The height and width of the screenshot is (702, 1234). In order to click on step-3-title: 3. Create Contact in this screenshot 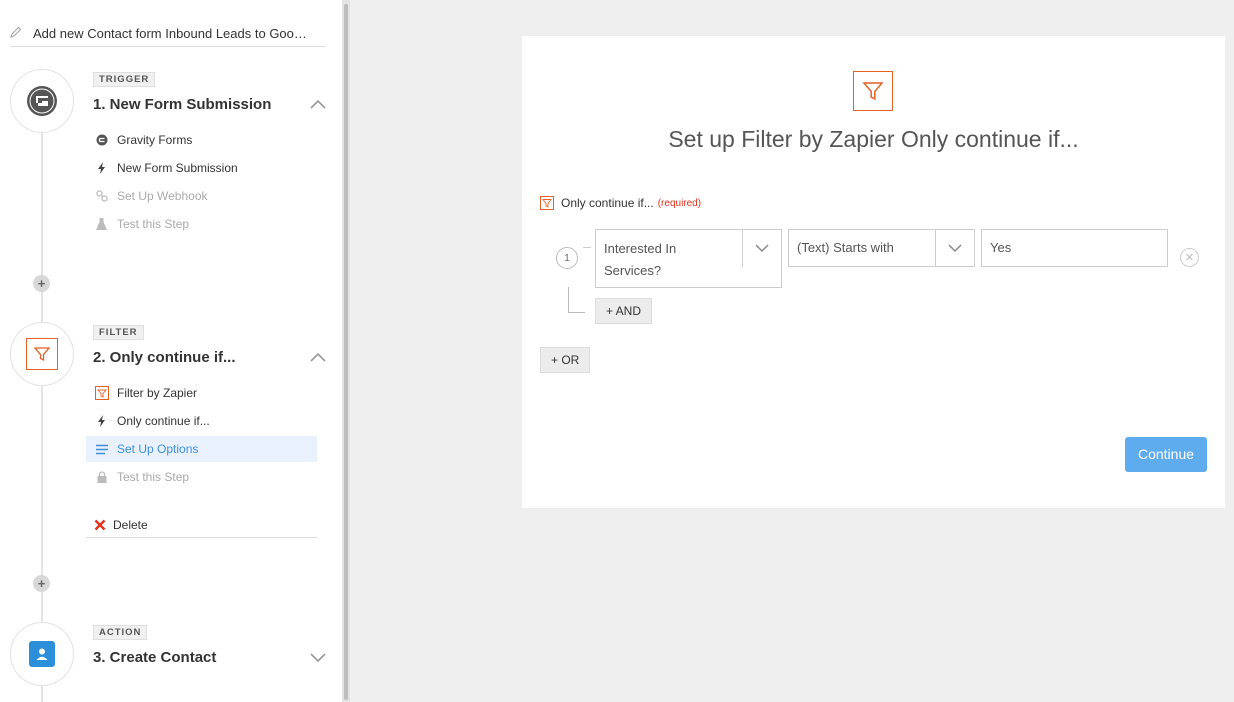, I will do `click(154, 657)`.